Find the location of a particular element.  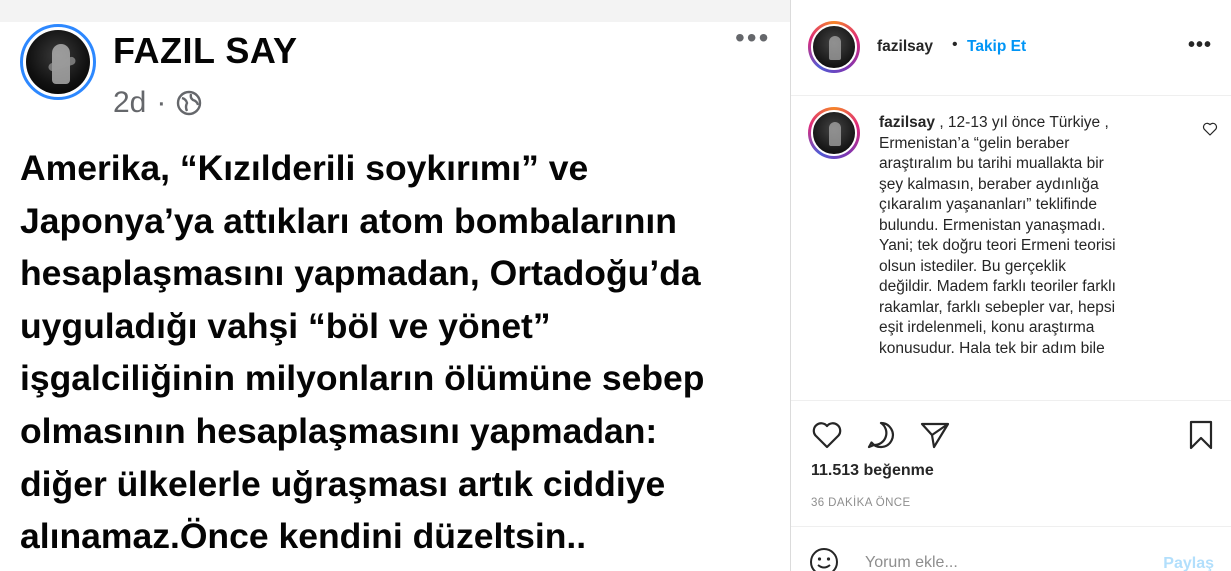

caption-like-heart-icon is located at coordinates (1210, 129).